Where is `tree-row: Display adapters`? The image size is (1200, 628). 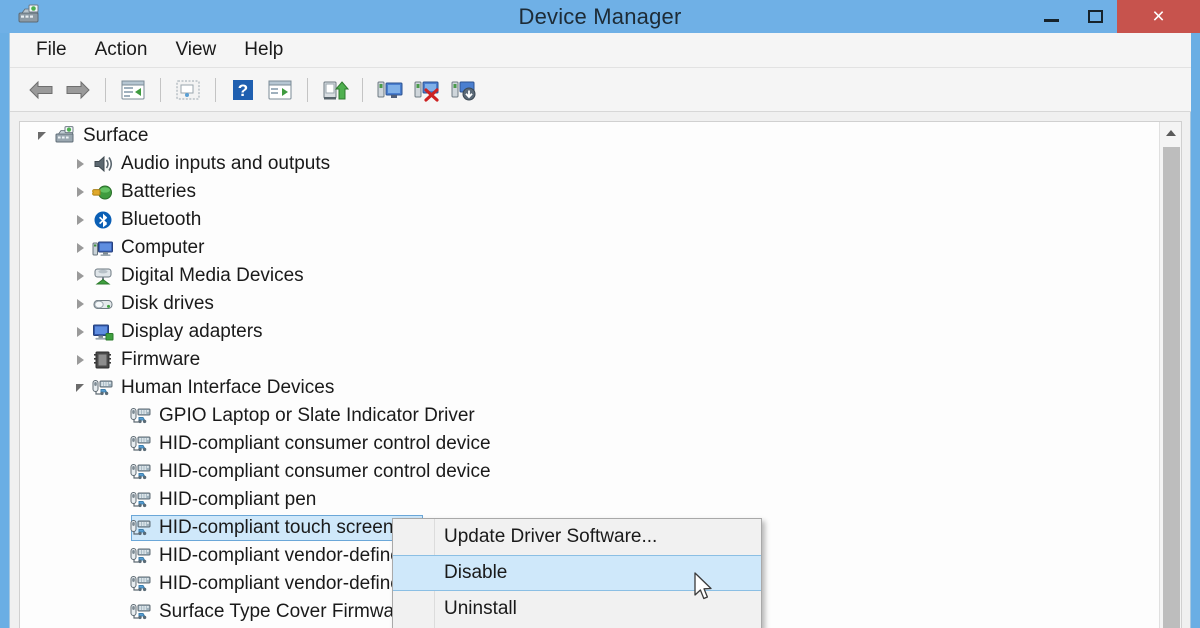 tree-row: Display adapters is located at coordinates (600, 332).